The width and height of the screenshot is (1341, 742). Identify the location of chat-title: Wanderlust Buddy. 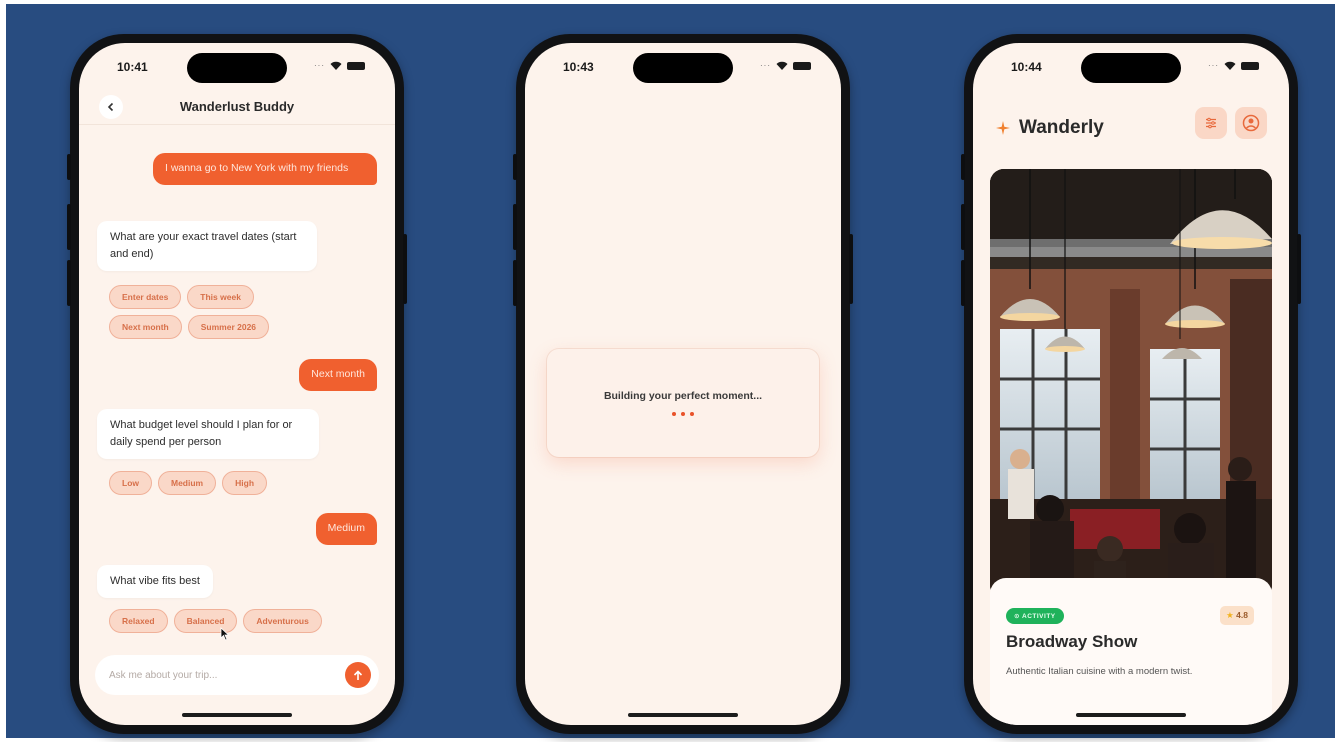
(237, 106).